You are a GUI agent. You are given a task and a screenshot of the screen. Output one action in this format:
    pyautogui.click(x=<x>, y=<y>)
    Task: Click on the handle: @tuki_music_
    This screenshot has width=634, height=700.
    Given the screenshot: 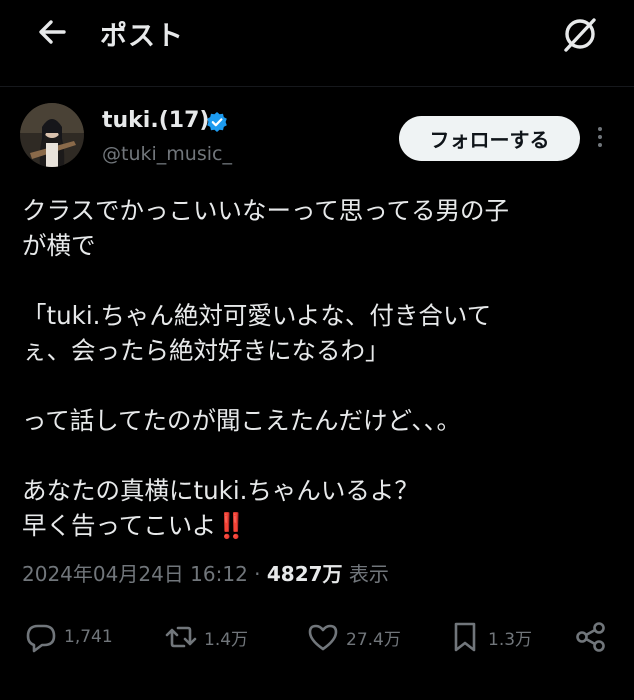 What is the action you would take?
    pyautogui.click(x=167, y=154)
    